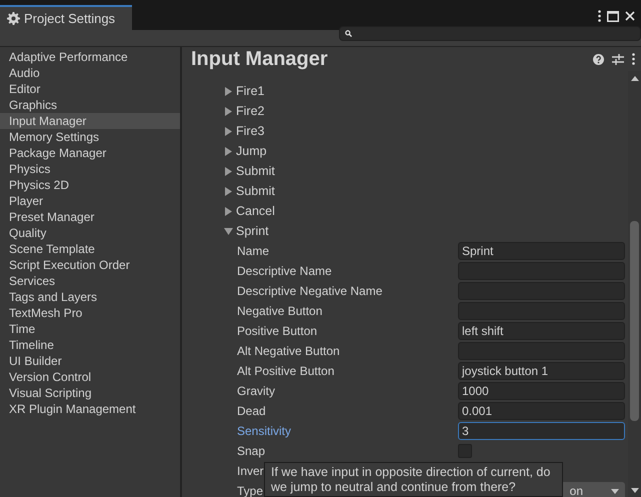 The height and width of the screenshot is (497, 641). Describe the element at coordinates (90, 313) in the screenshot. I see `sidebar-item: TextMesh Pro` at that location.